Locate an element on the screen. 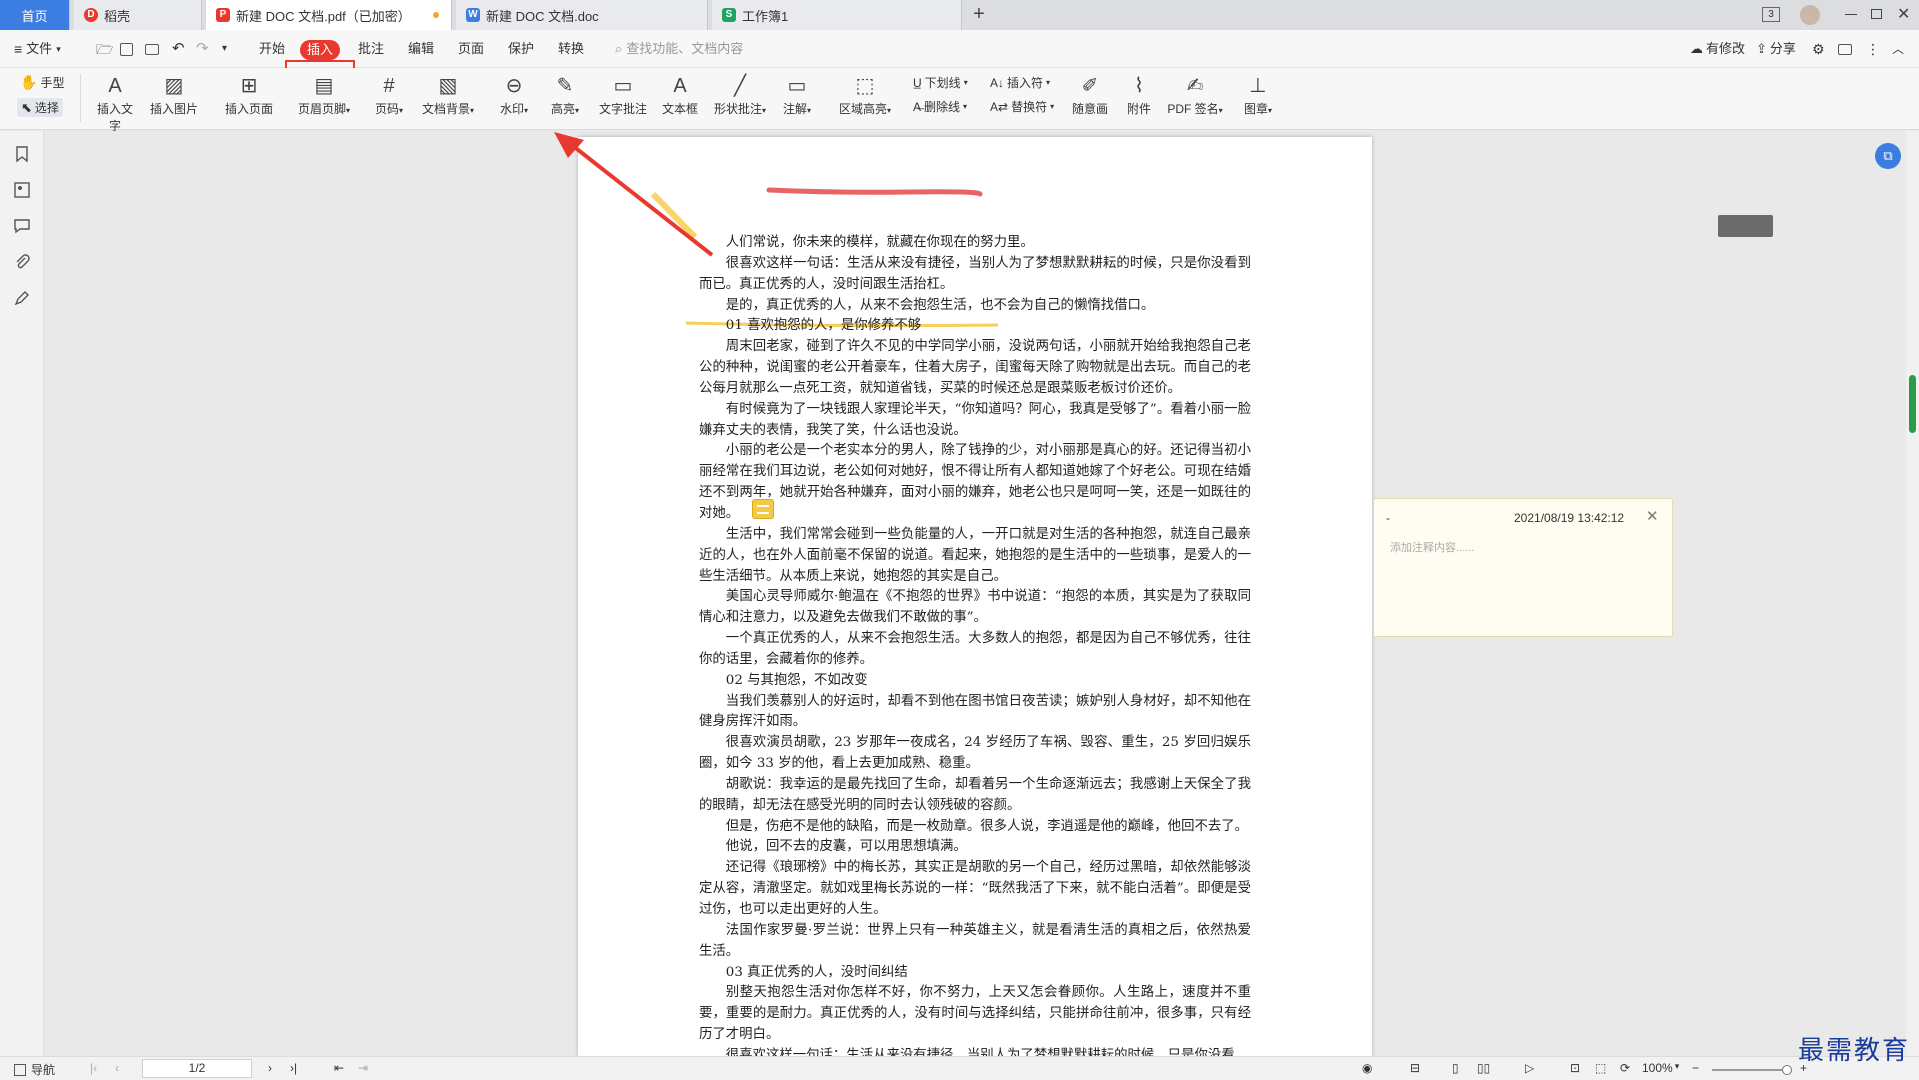 The image size is (1919, 1080). file-menu: ≡ 文件 ▾ is located at coordinates (37, 49).